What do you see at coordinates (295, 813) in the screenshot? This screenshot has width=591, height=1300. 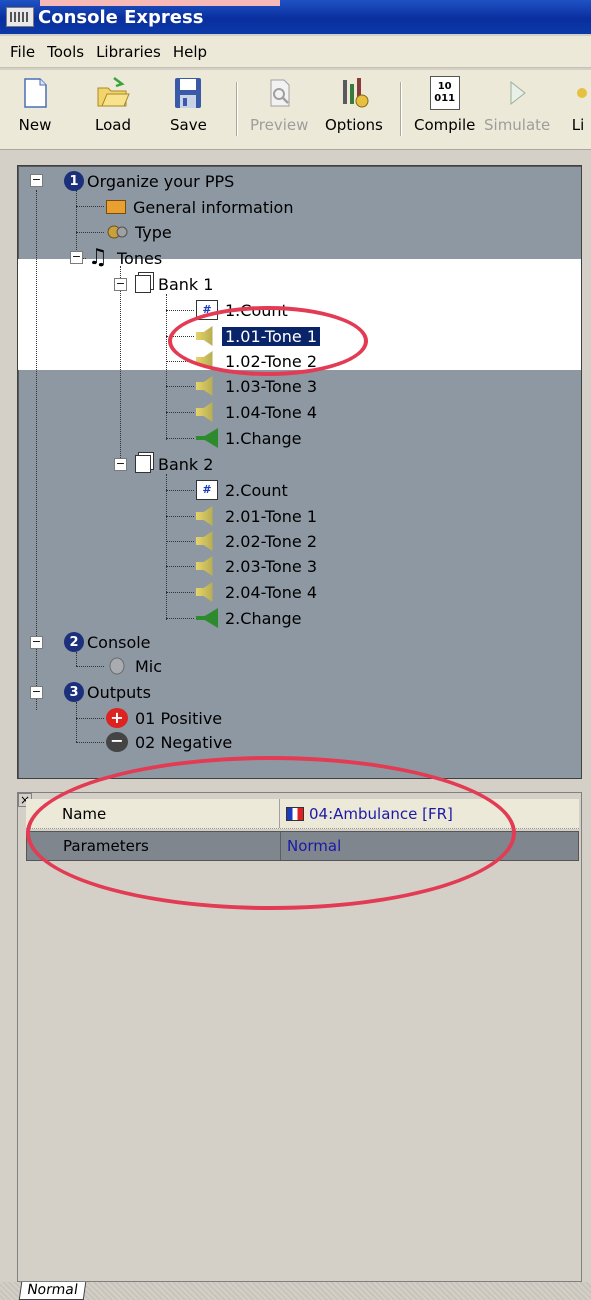 I see `french-flag-icon` at bounding box center [295, 813].